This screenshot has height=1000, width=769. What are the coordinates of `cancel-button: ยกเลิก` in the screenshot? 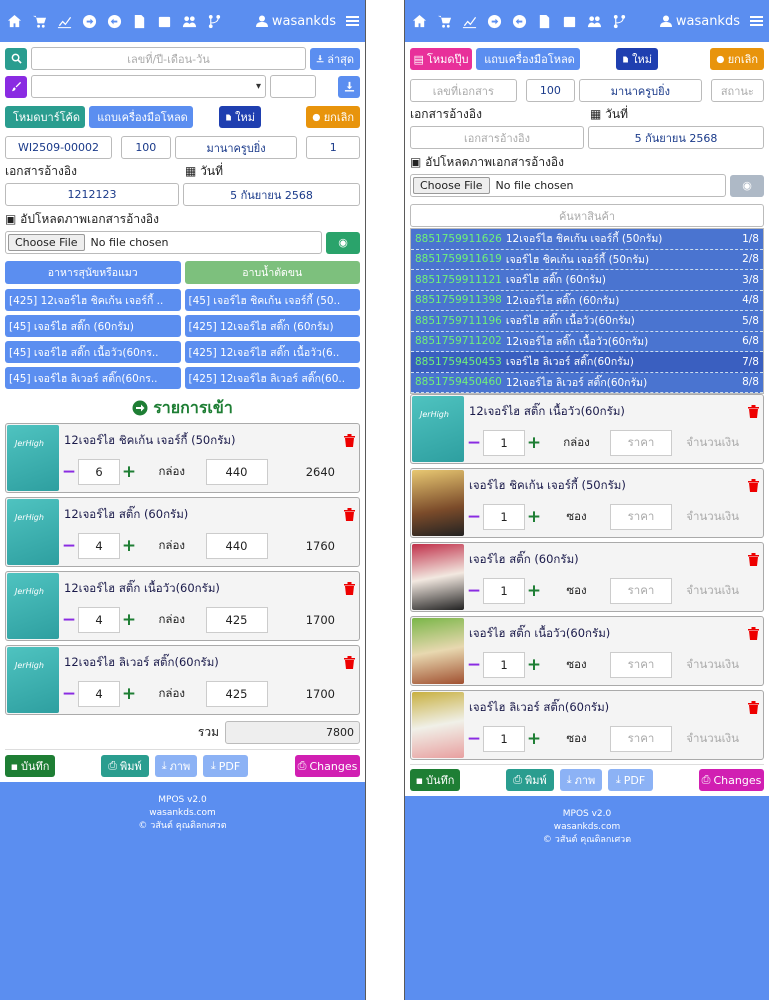 It's located at (333, 117).